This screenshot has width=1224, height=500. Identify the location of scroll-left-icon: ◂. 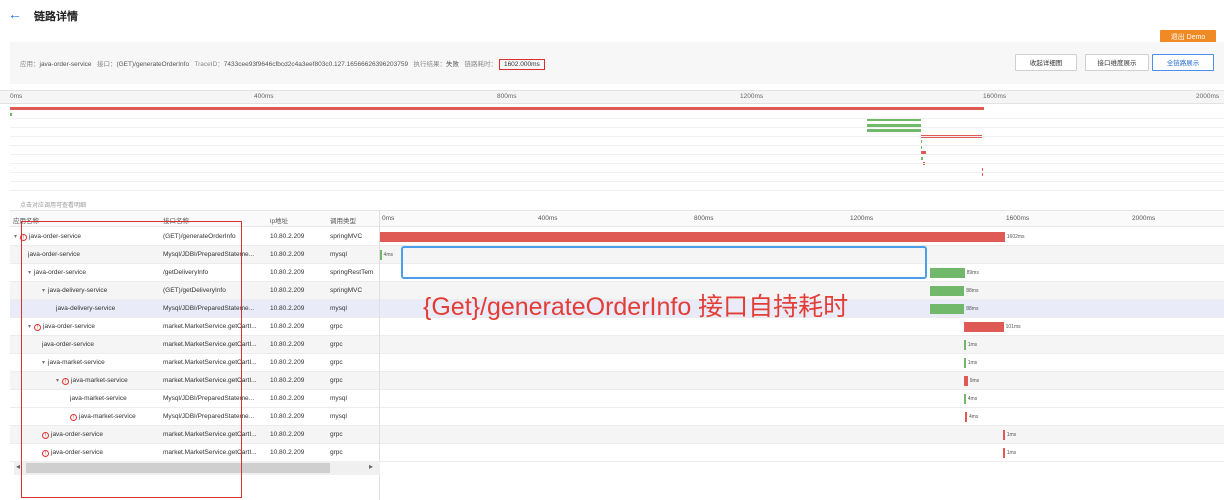
(18, 466).